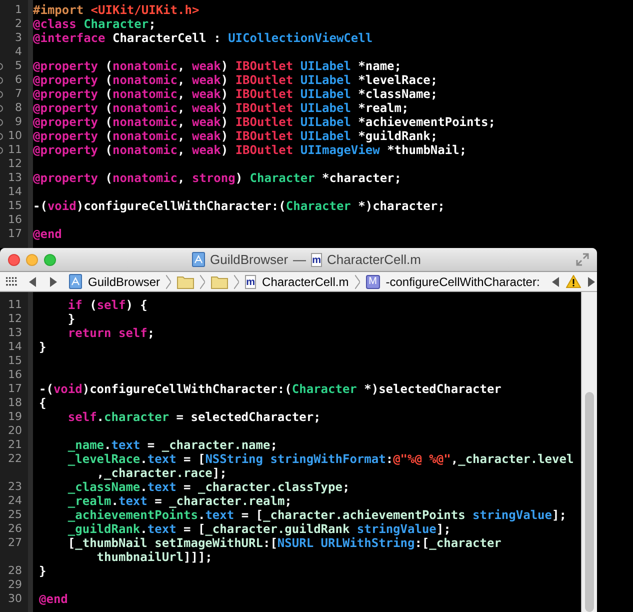 Image resolution: width=633 pixels, height=612 pixels. I want to click on line-number: 22, so click(15, 459).